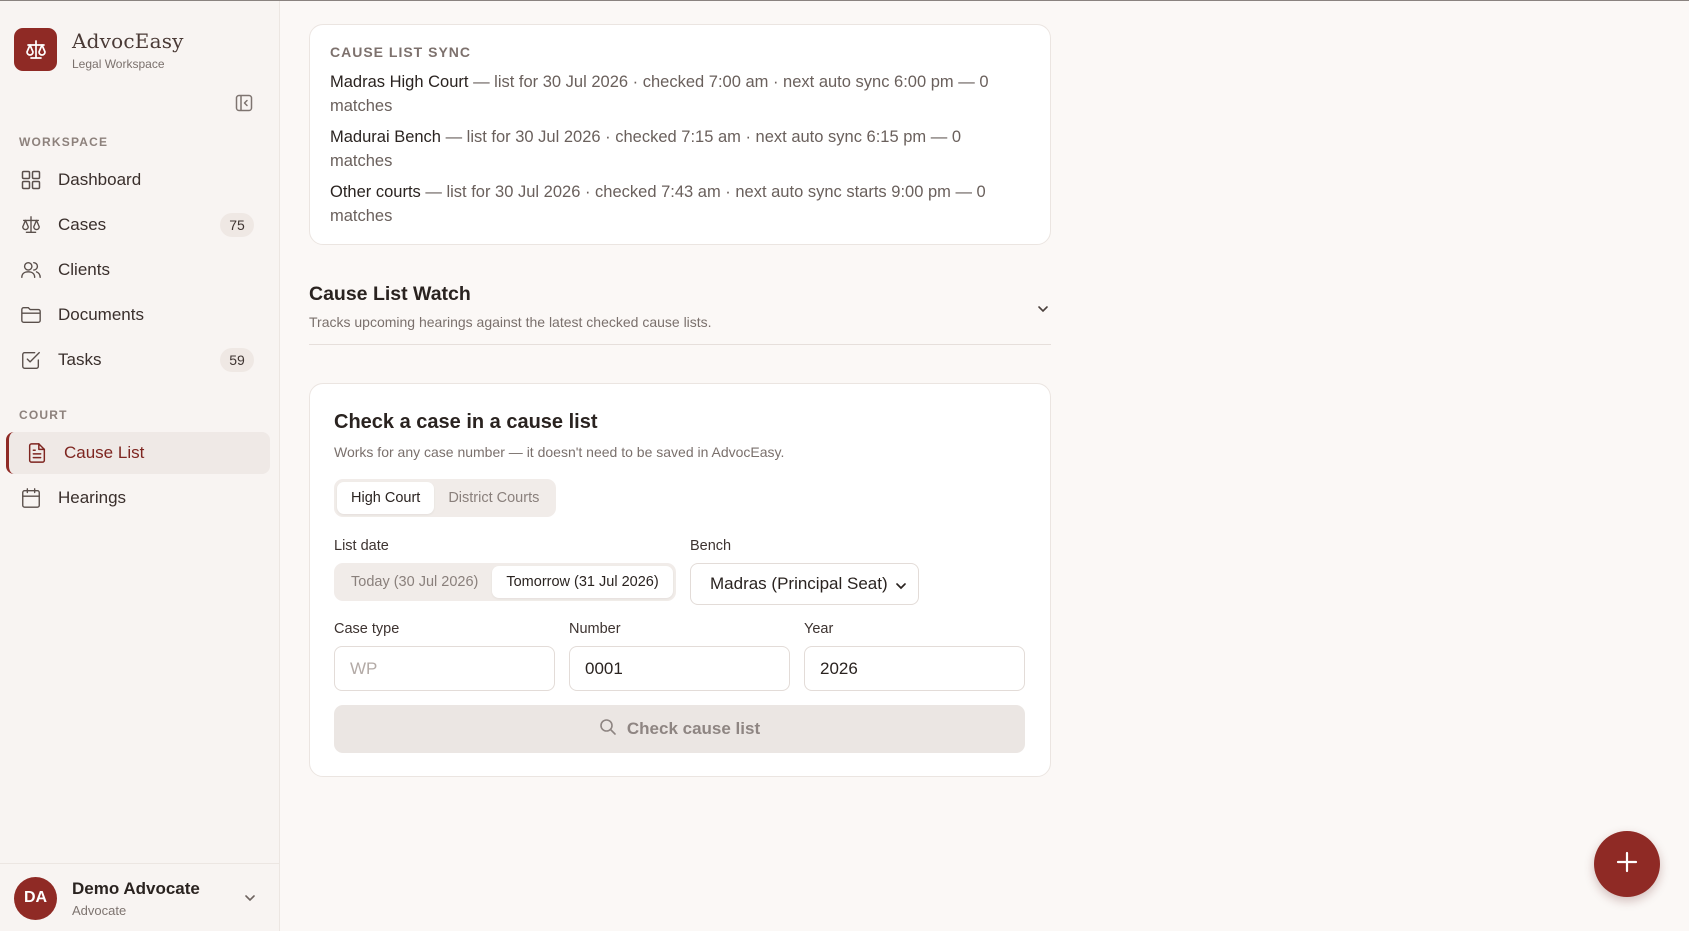 The image size is (1689, 931). What do you see at coordinates (31, 180) in the screenshot?
I see `grid-icon` at bounding box center [31, 180].